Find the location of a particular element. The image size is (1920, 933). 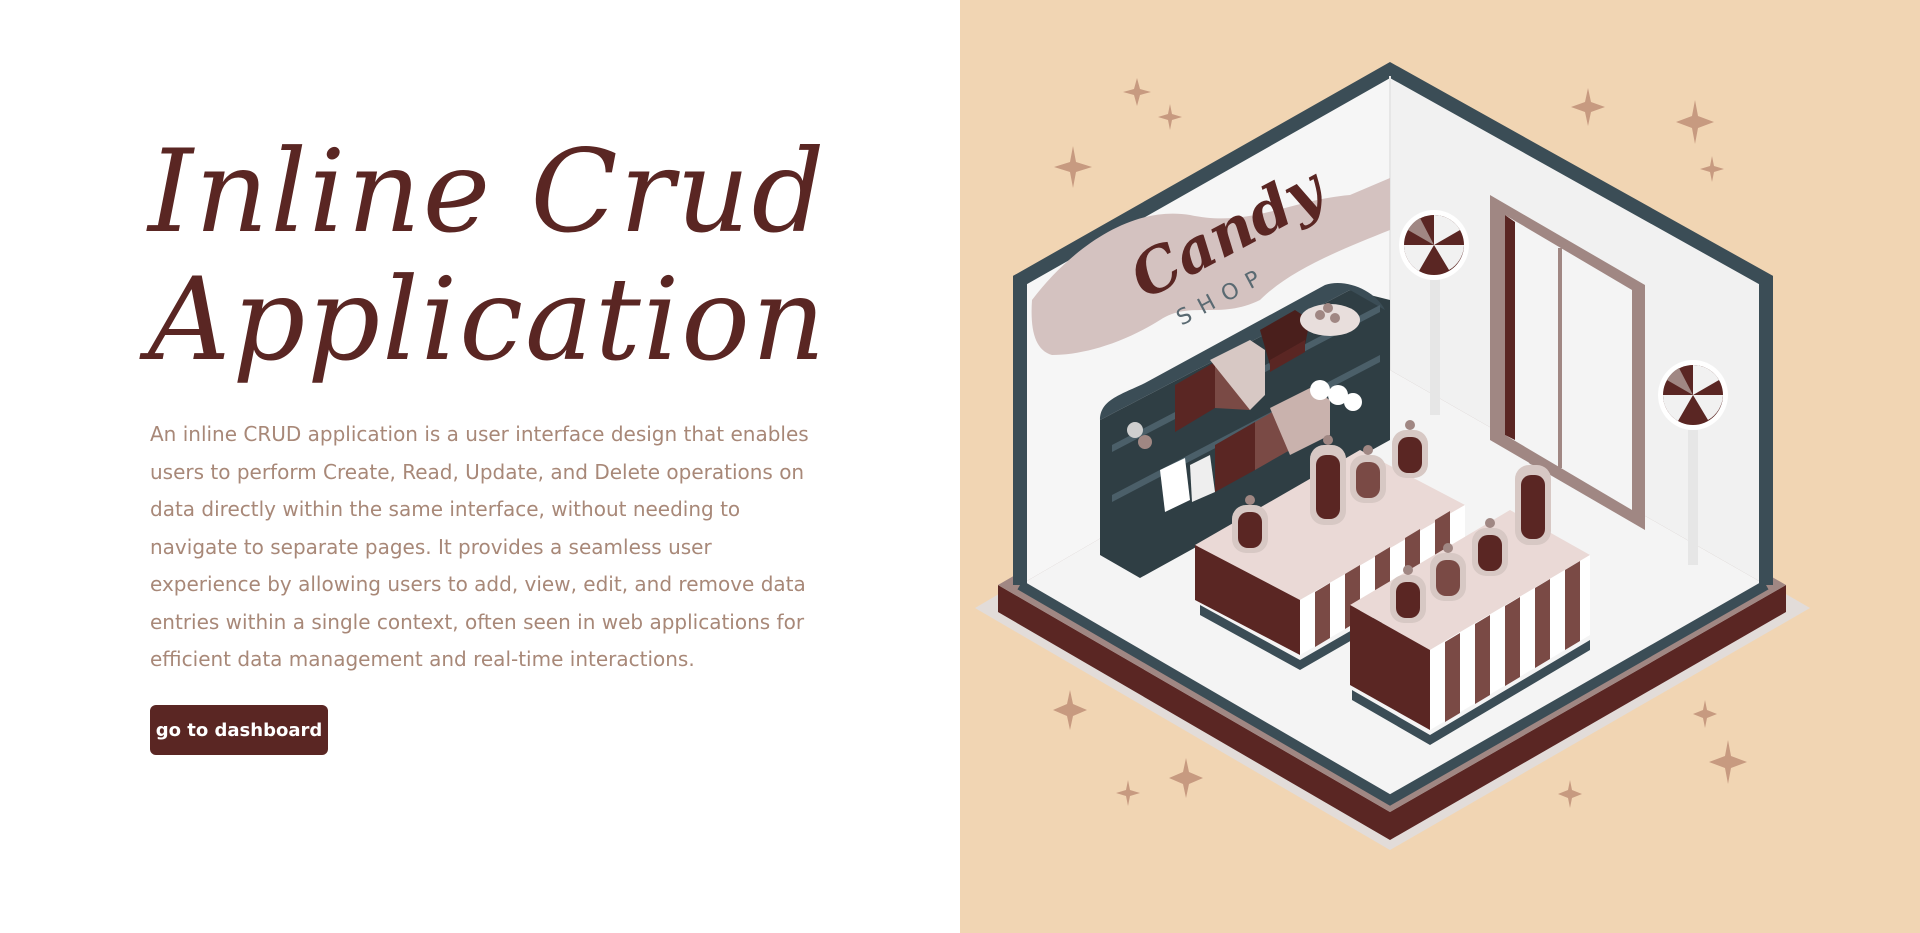

page-title-line-1: Inline Crud is located at coordinates (487, 191).